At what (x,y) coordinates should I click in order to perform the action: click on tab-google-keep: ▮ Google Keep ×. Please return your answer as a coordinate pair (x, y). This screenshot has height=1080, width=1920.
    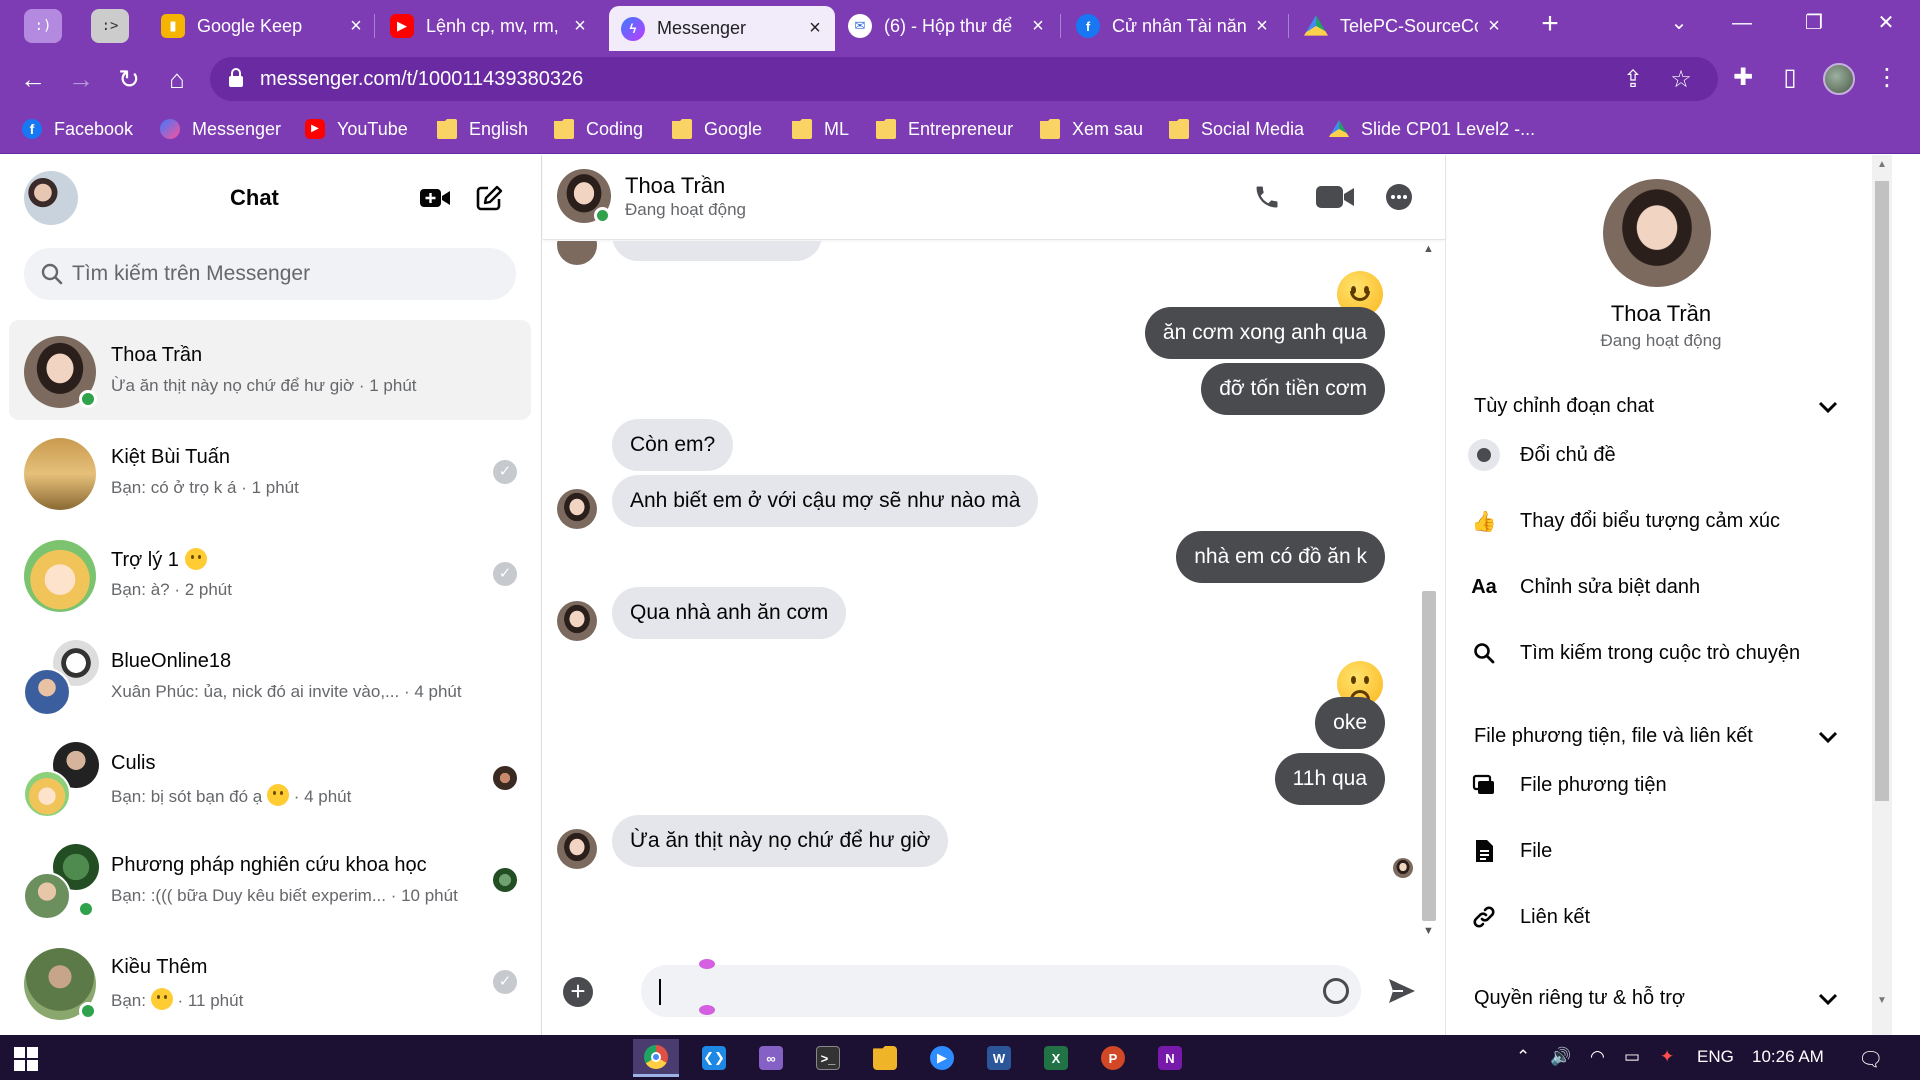
    Looking at the image, I should click on (263, 26).